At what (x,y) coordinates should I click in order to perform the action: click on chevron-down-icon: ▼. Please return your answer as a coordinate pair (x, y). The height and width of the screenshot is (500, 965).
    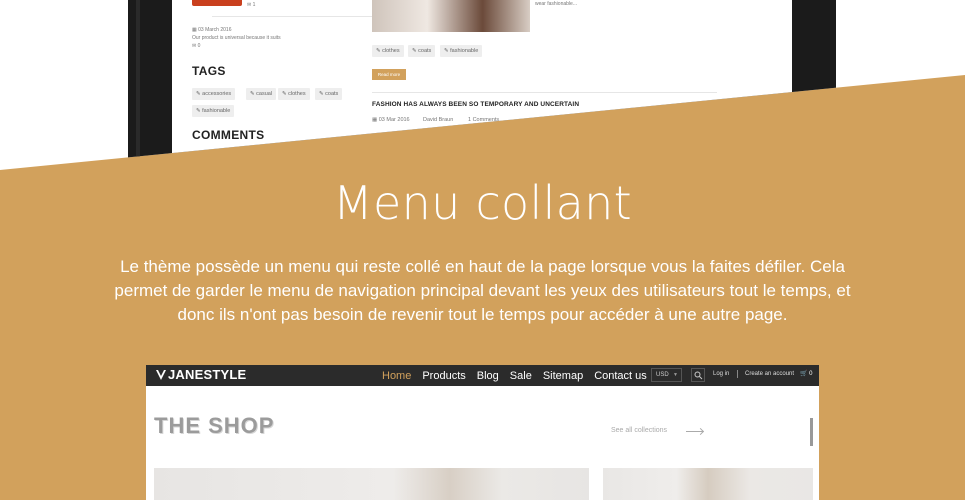
    Looking at the image, I should click on (675, 375).